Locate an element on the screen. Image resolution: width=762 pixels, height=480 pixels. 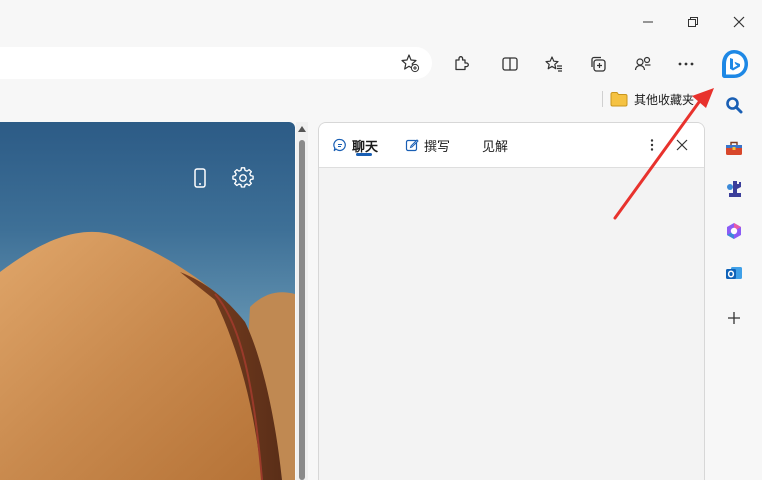
extensions-icon is located at coordinates (462, 63).